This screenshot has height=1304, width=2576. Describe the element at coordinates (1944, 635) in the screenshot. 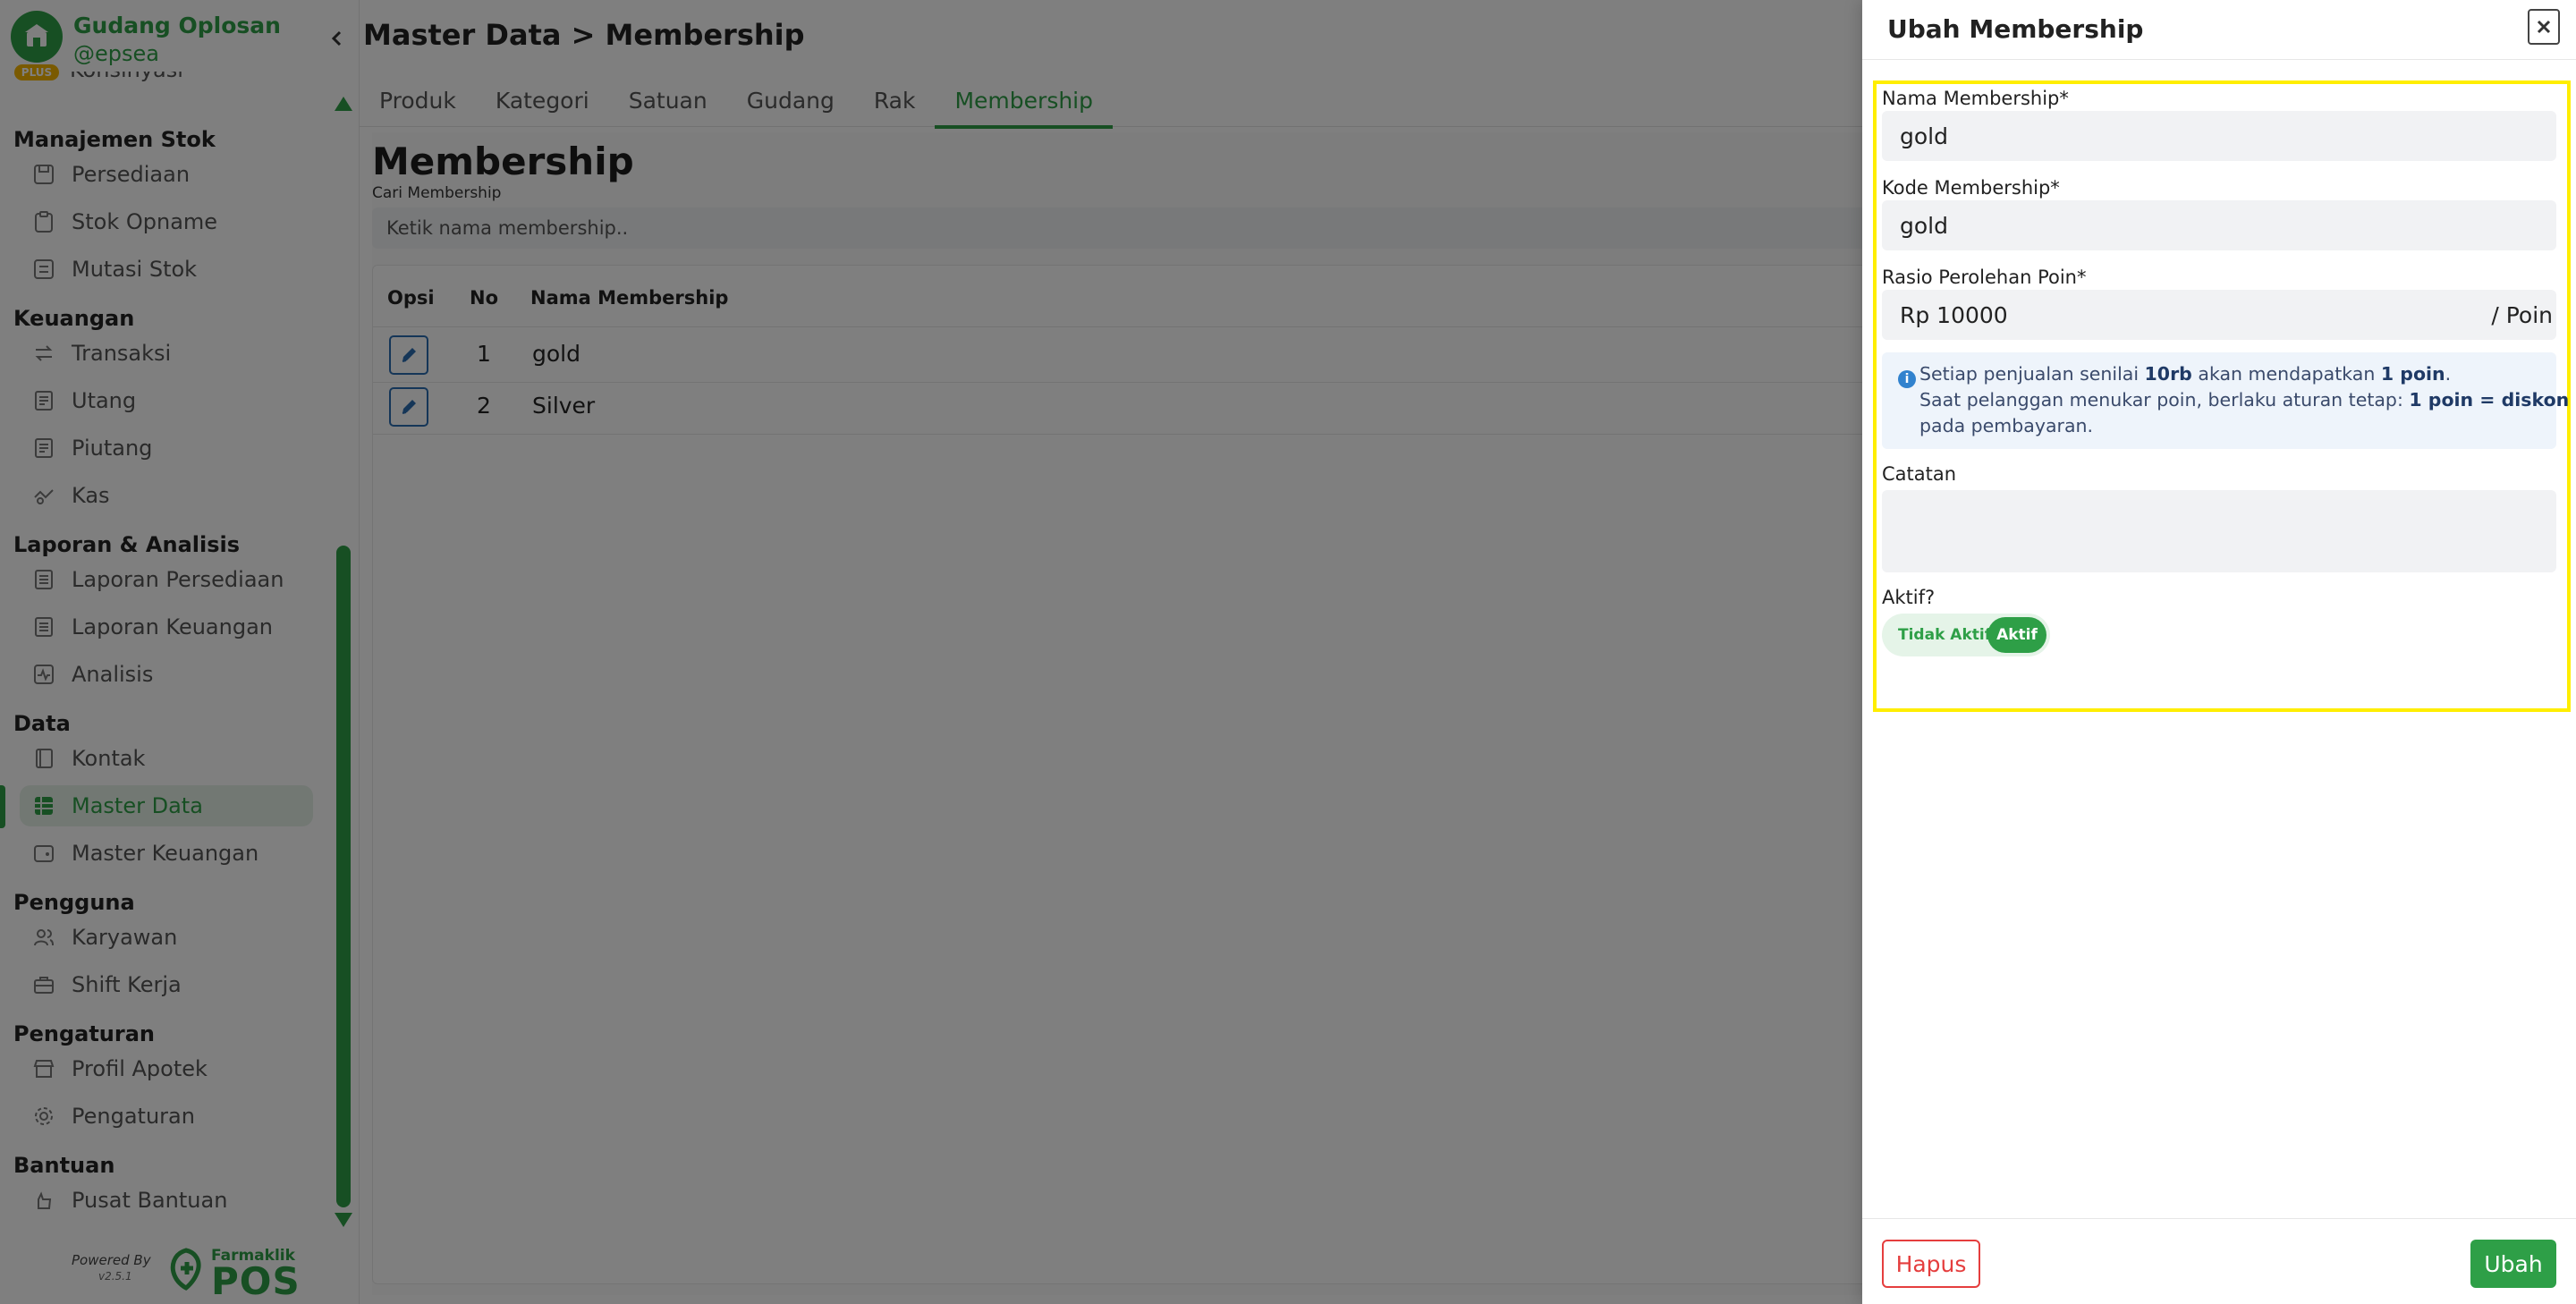

I see `toggle-tidak-aktif: Tidak Aktif` at that location.